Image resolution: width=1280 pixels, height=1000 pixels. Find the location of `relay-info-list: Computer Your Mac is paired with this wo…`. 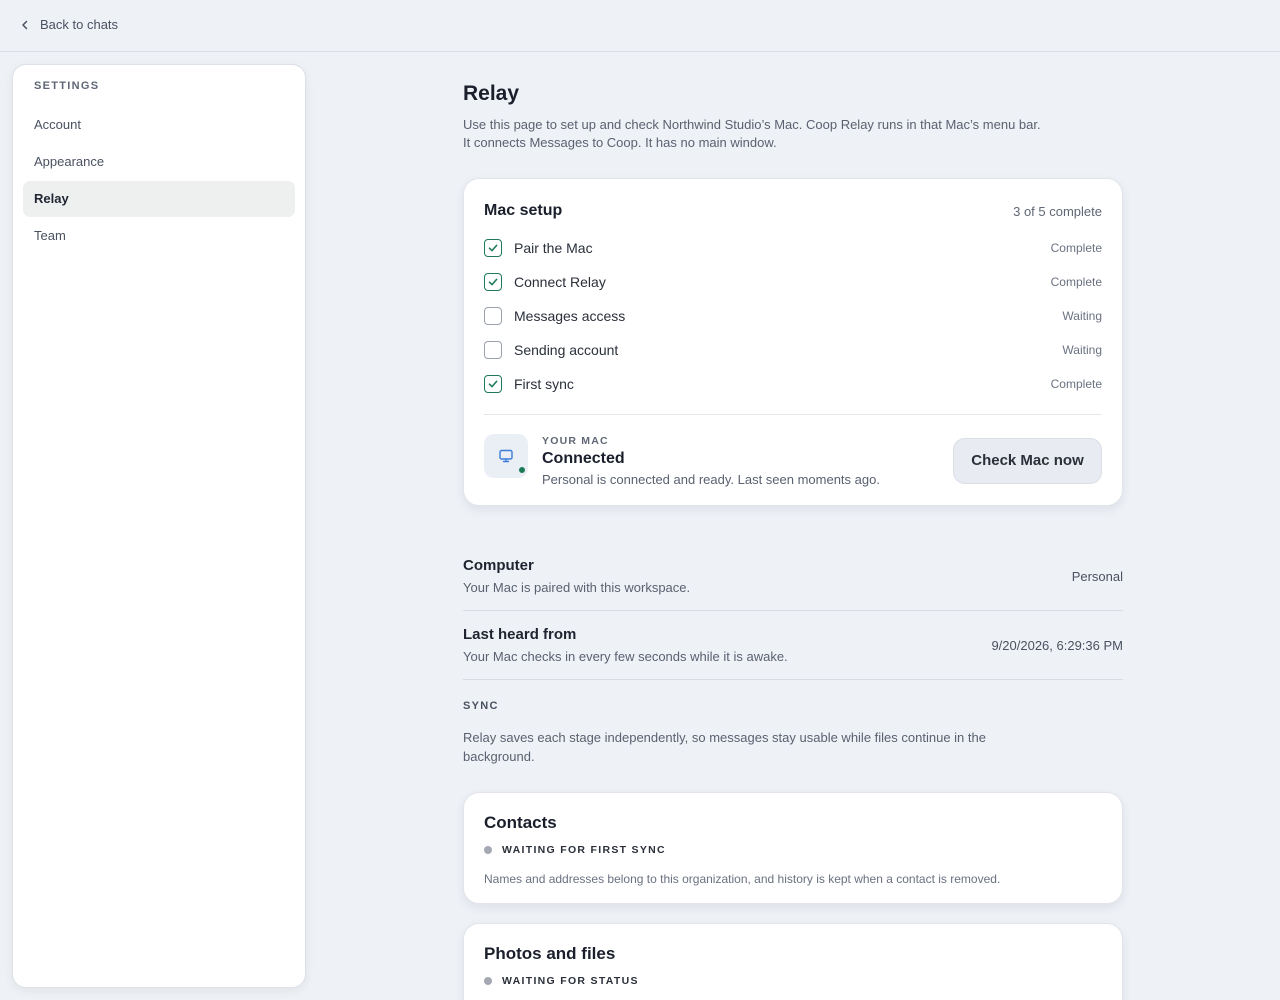

relay-info-list: Computer Your Mac is paired with this wo… is located at coordinates (793, 611).